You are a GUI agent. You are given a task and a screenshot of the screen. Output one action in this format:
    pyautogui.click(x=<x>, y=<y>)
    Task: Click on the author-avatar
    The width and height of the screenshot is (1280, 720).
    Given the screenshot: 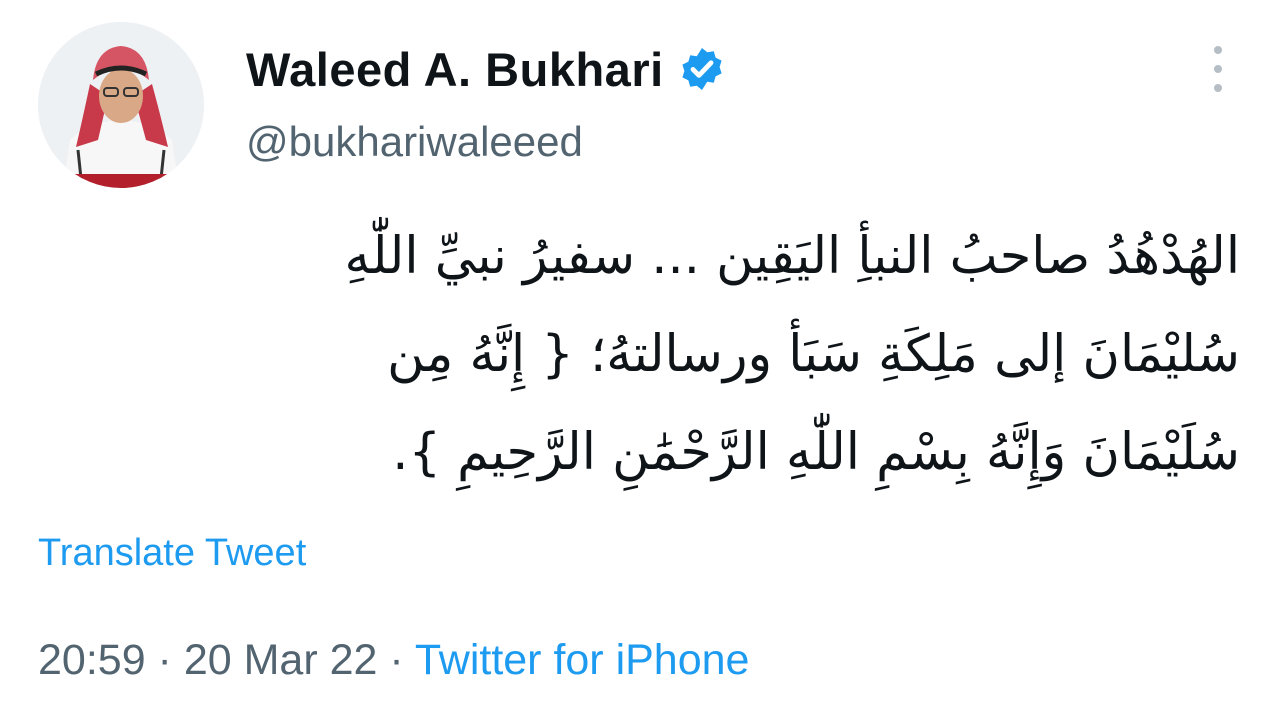 What is the action you would take?
    pyautogui.click(x=121, y=105)
    